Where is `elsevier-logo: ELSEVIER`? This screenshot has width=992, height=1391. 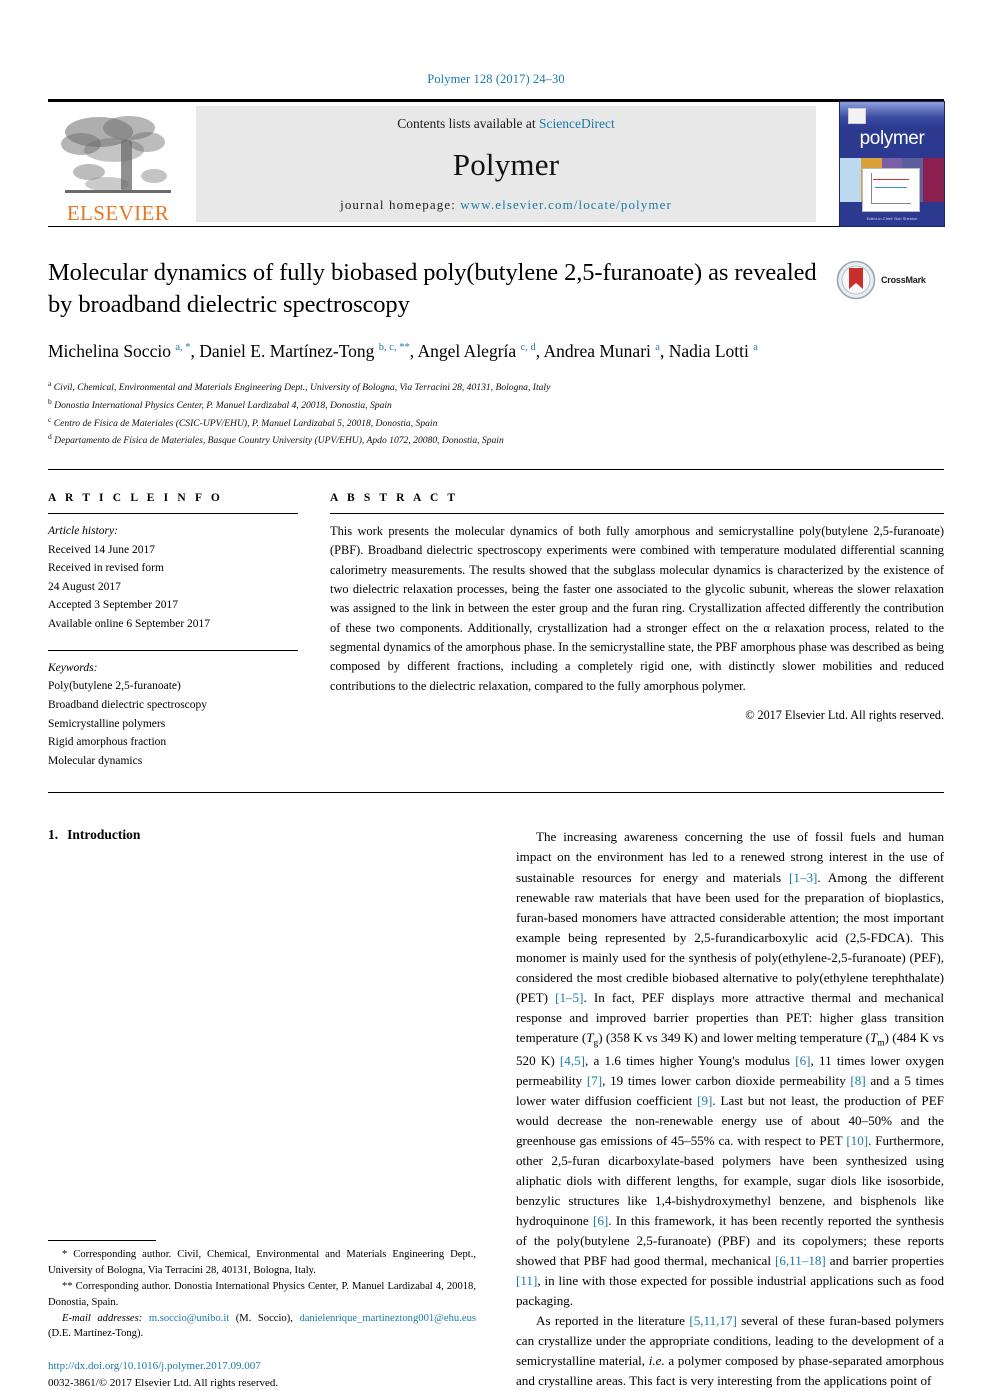 elsevier-logo: ELSEVIER is located at coordinates (118, 164).